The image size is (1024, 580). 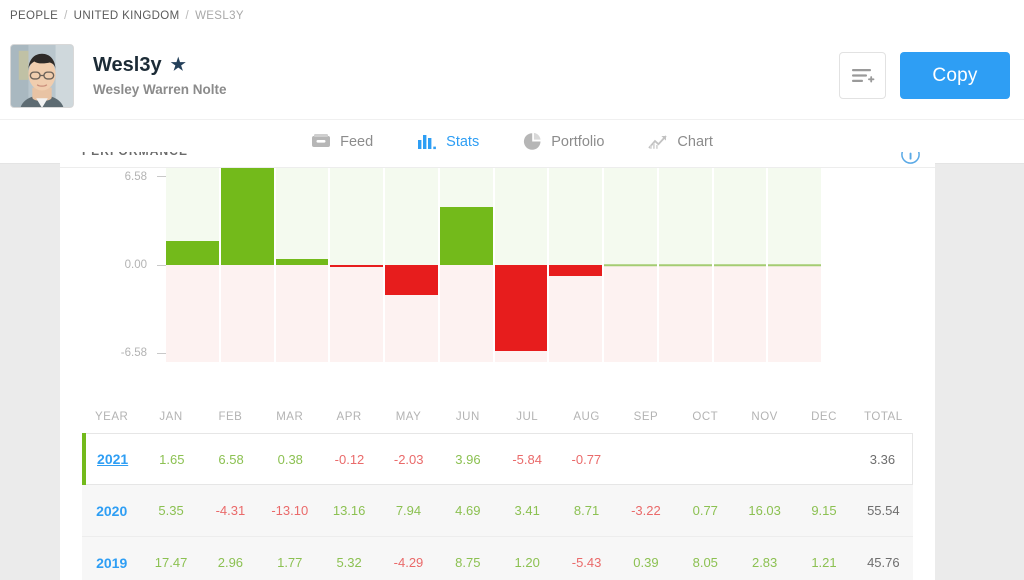 I want to click on y-tick-top: 6.58, so click(x=145, y=177).